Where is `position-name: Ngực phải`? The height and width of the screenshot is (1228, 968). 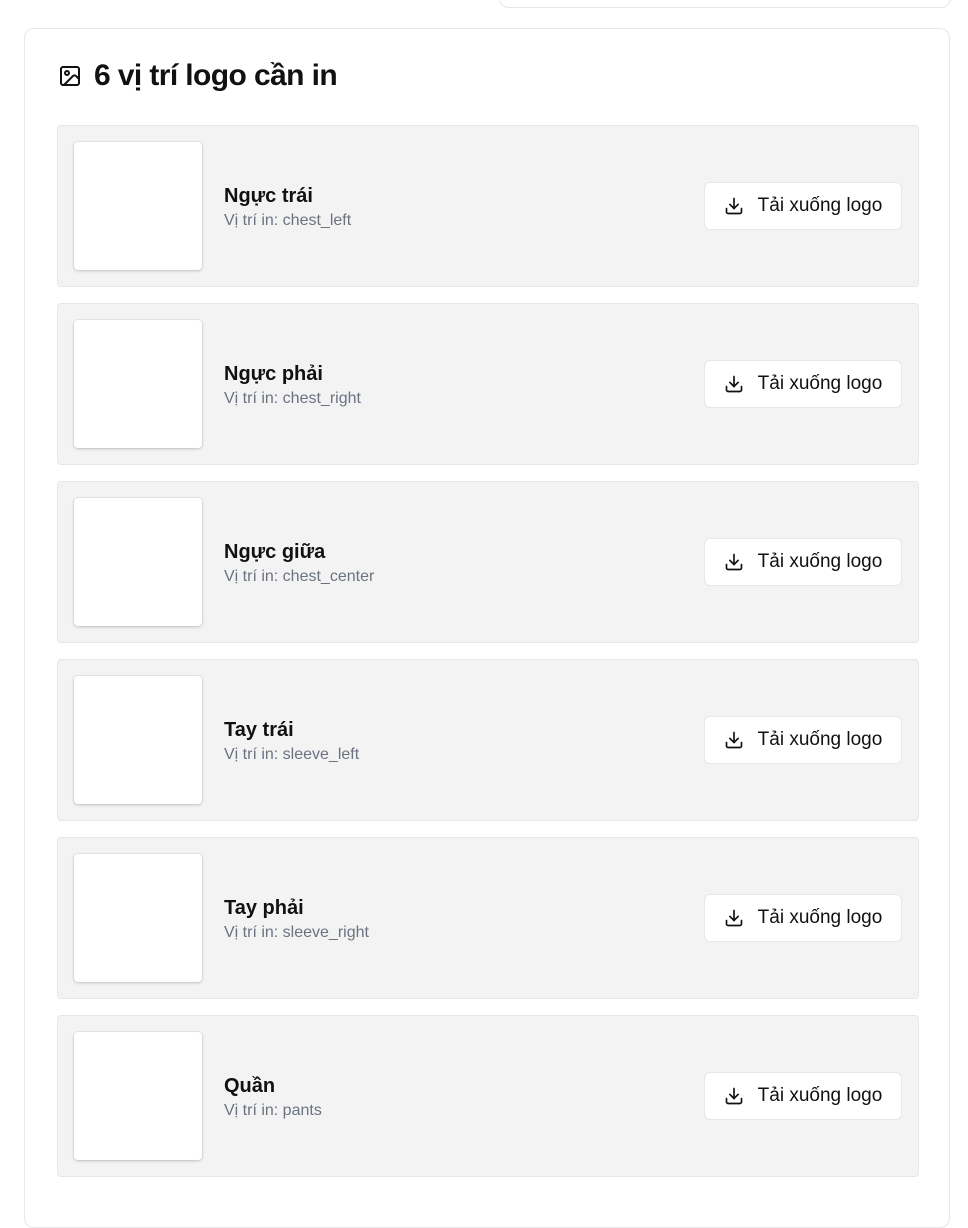 position-name: Ngực phải is located at coordinates (273, 374).